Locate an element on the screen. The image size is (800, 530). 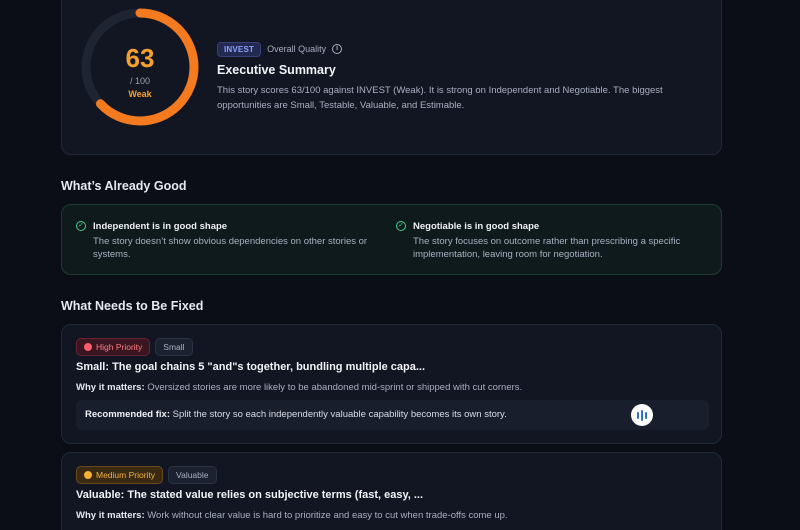
priority-badge: Medium Priority is located at coordinates (120, 475).